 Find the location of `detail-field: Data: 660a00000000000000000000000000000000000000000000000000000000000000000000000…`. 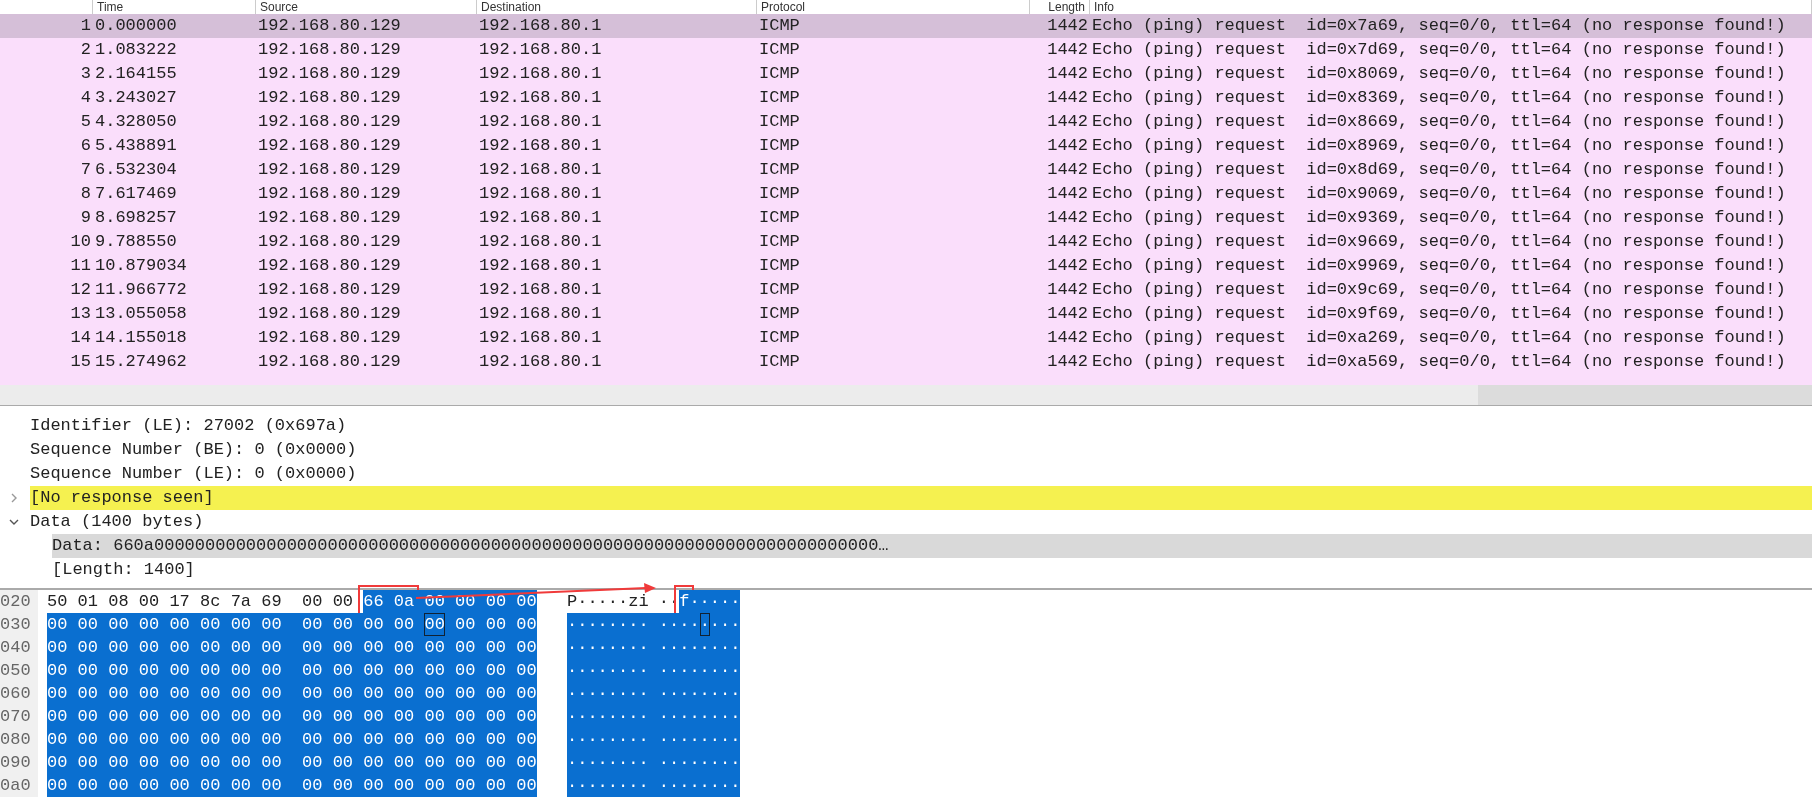

detail-field: Data: 660a00000000000000000000000000000000000000000000000000000000000000000000000… is located at coordinates (932, 546).